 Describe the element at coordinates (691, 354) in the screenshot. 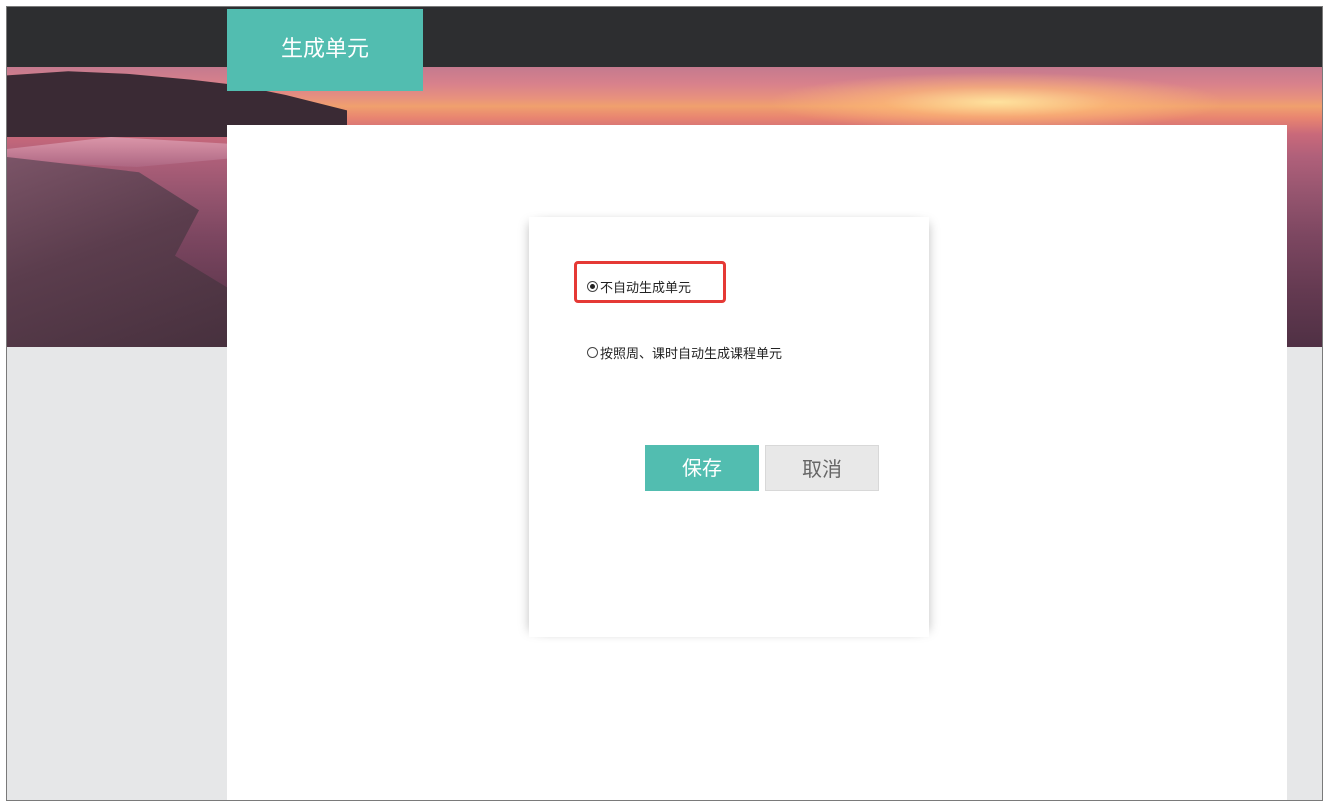

I see `option-label: 按照周、课时自动生成课程单元` at that location.